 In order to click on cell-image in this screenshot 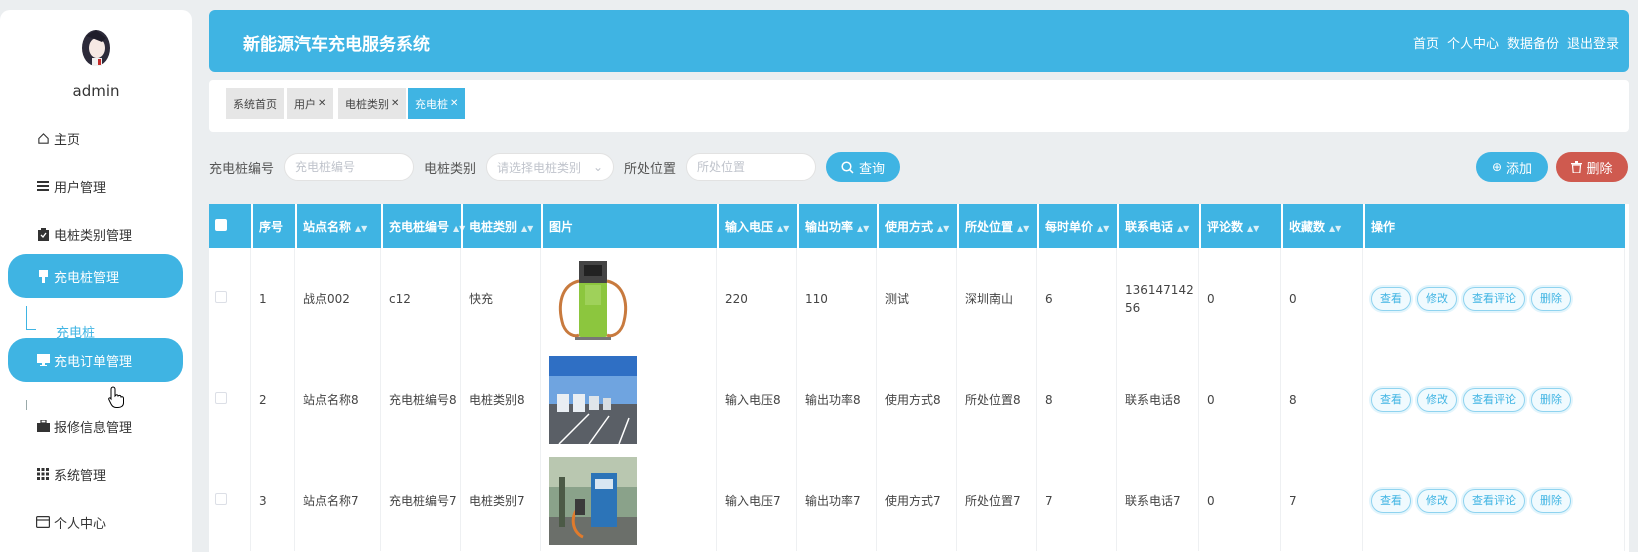, I will do `click(630, 298)`.